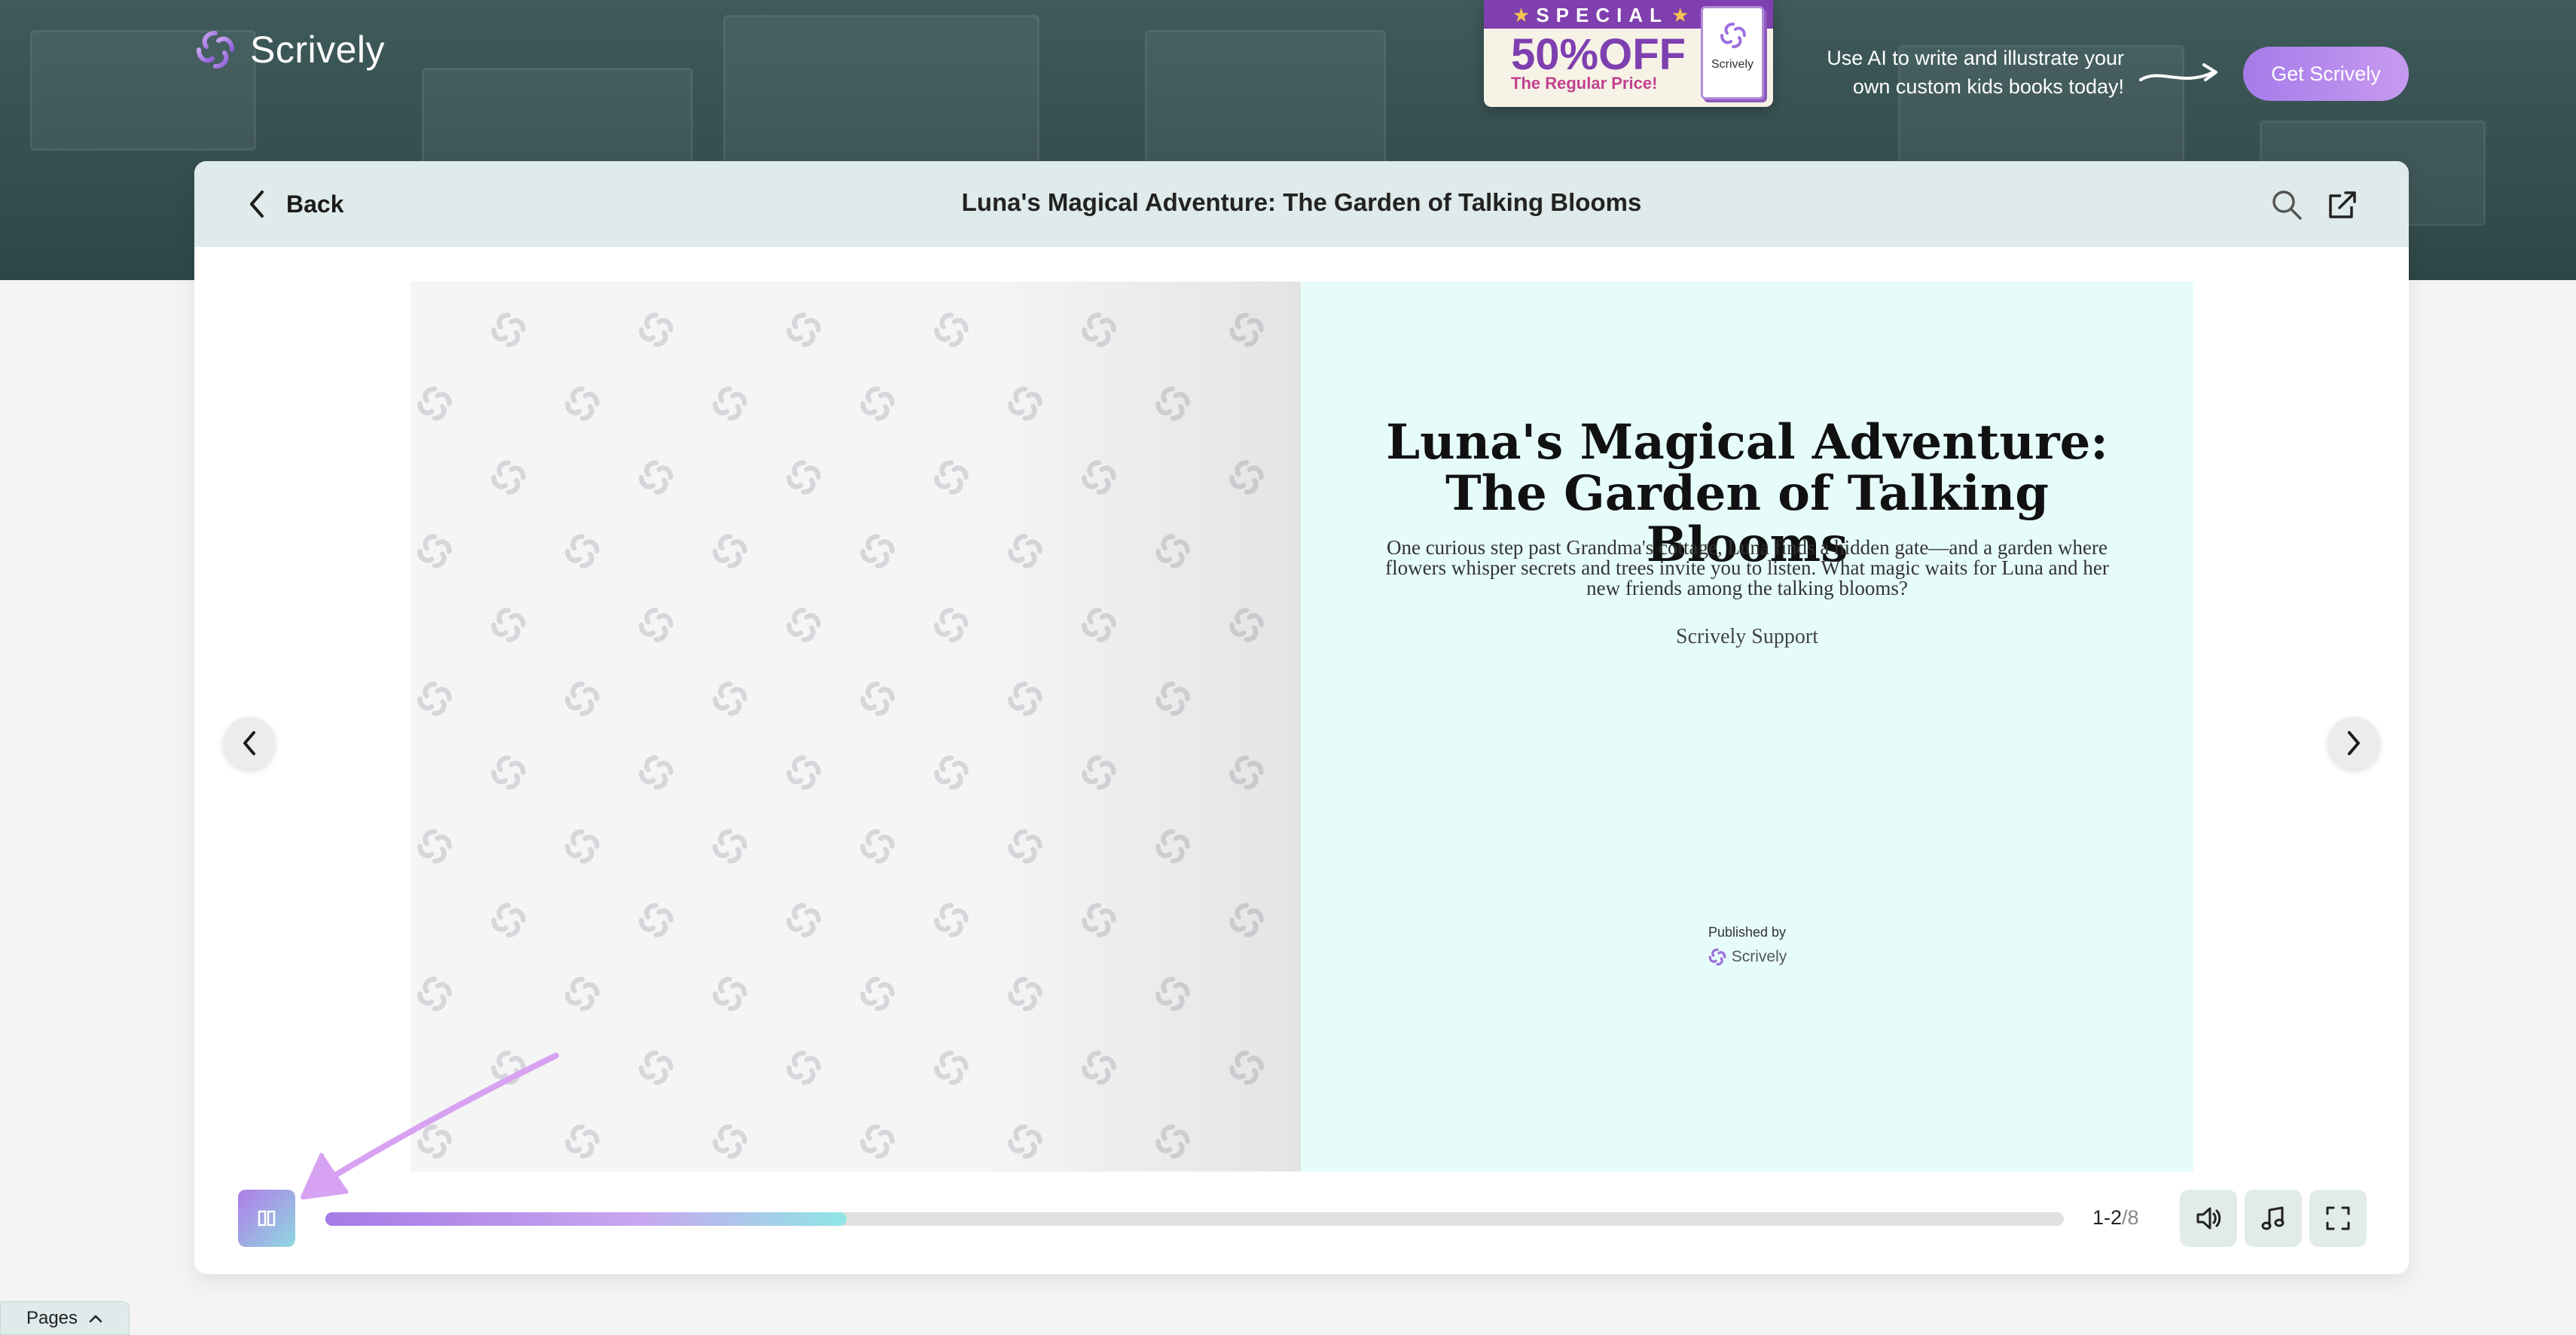 This screenshot has width=2576, height=1335. I want to click on chevron-up-icon, so click(96, 1318).